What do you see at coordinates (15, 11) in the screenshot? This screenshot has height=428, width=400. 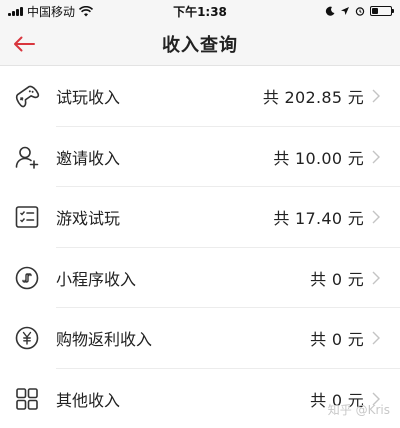 I see `signal-icon` at bounding box center [15, 11].